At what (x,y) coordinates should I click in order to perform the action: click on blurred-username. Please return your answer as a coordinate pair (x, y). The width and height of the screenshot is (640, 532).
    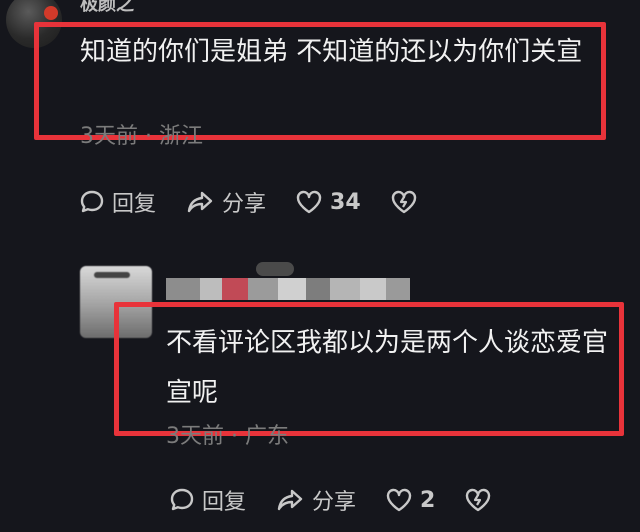
    Looking at the image, I should click on (288, 290).